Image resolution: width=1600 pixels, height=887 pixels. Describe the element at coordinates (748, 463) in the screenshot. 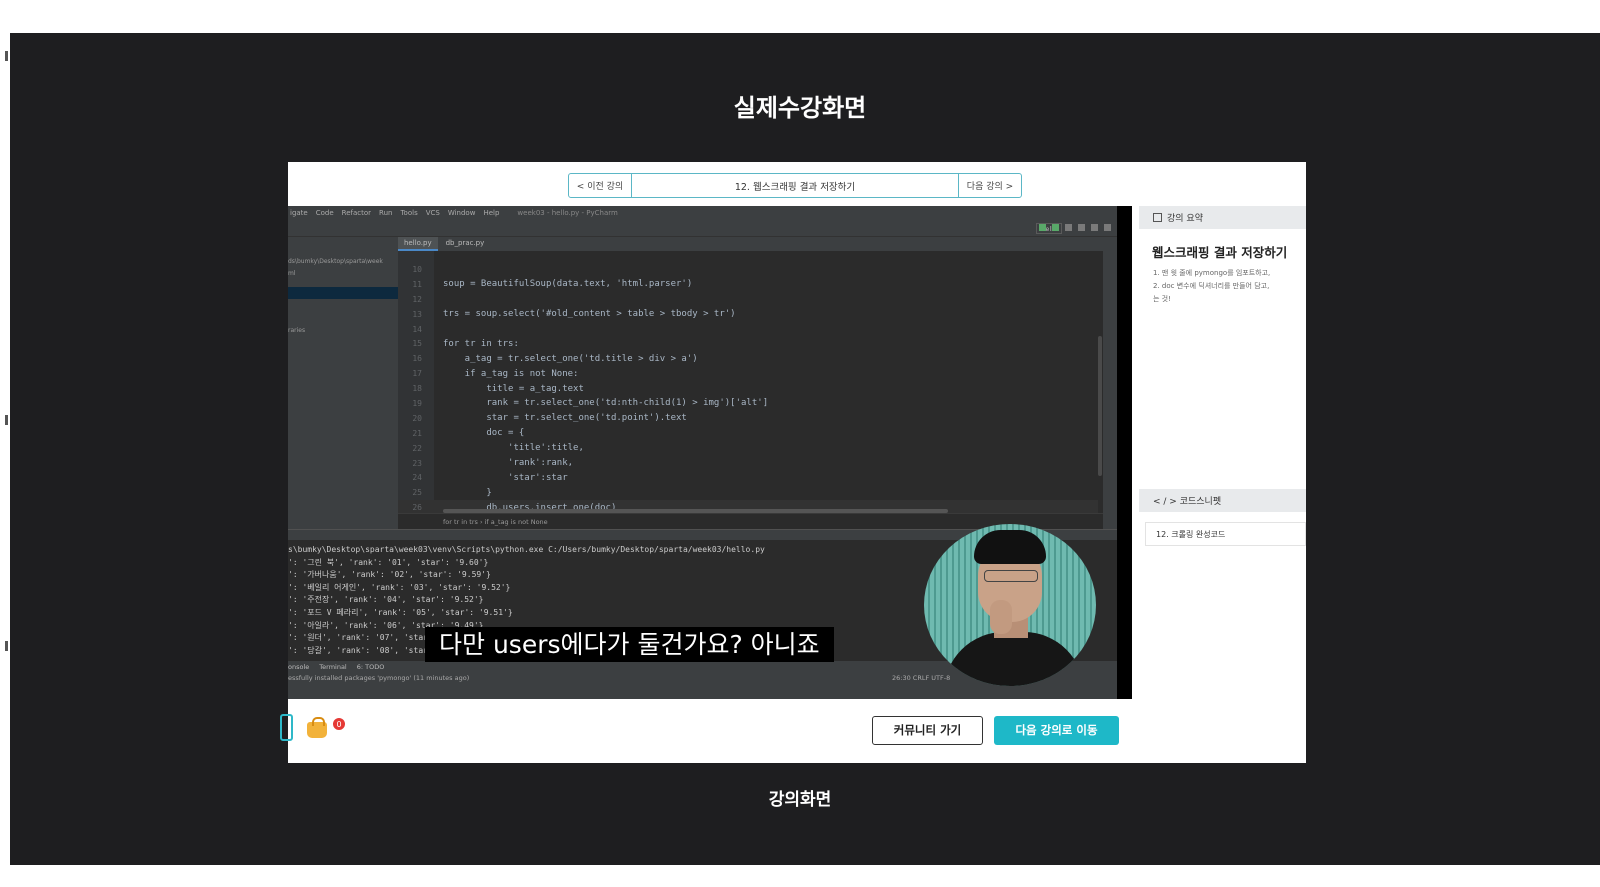

I see `code-line: 23 'rank':rank,` at that location.